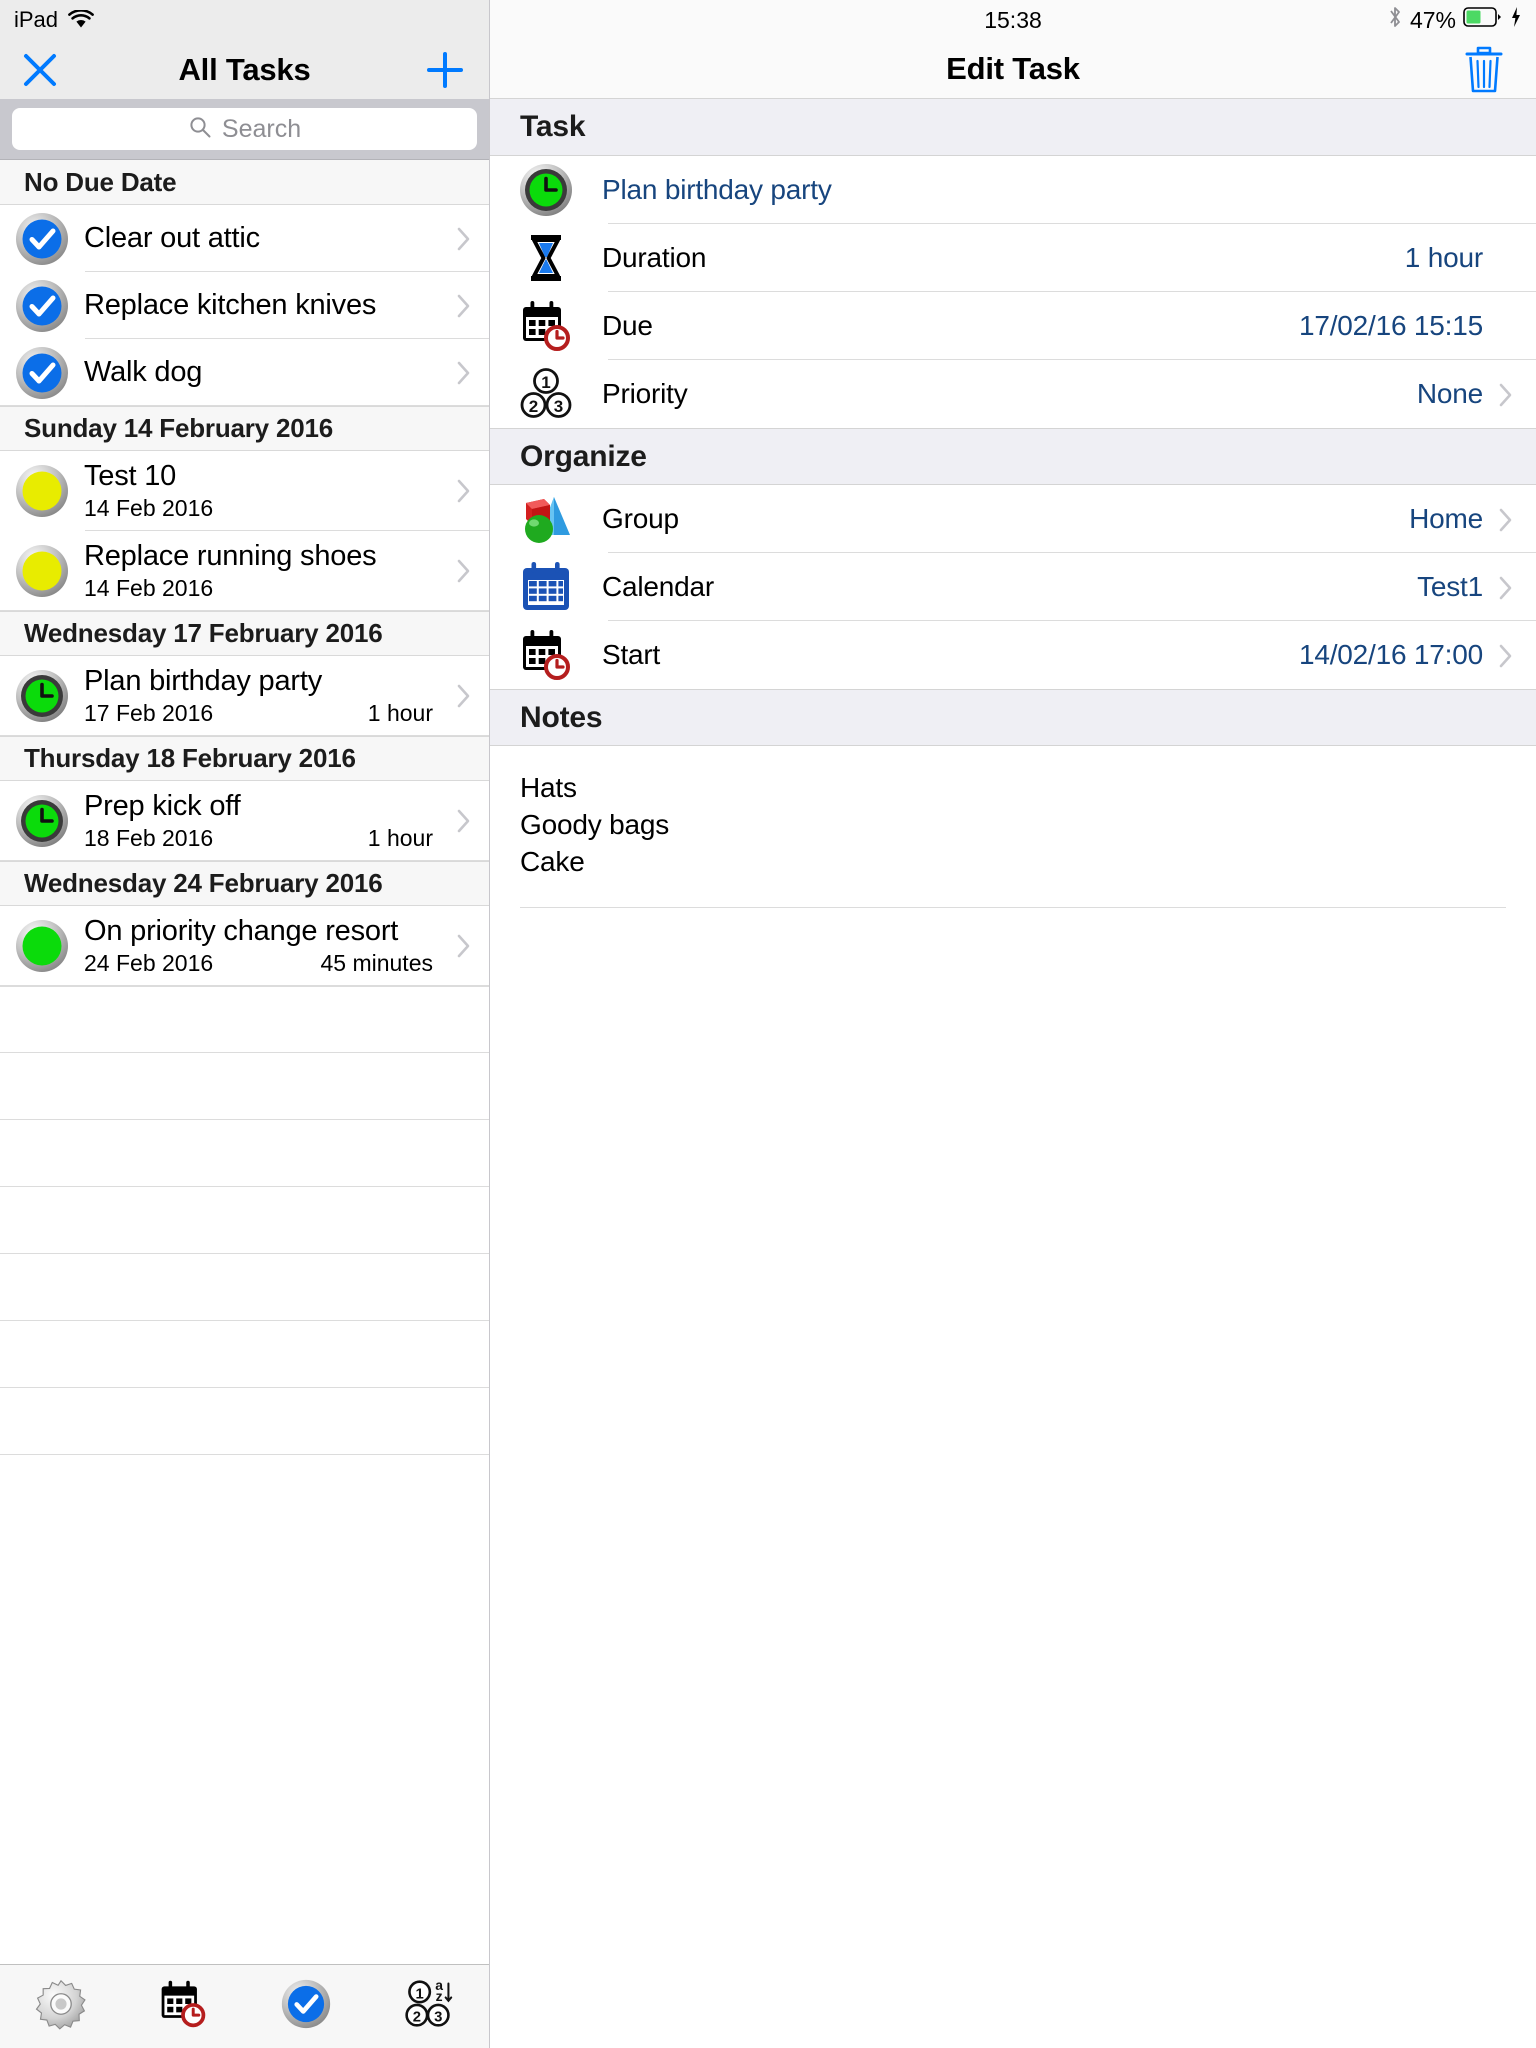  Describe the element at coordinates (1391, 655) in the screenshot. I see `form-row-value: 14/02/16 17:00` at that location.